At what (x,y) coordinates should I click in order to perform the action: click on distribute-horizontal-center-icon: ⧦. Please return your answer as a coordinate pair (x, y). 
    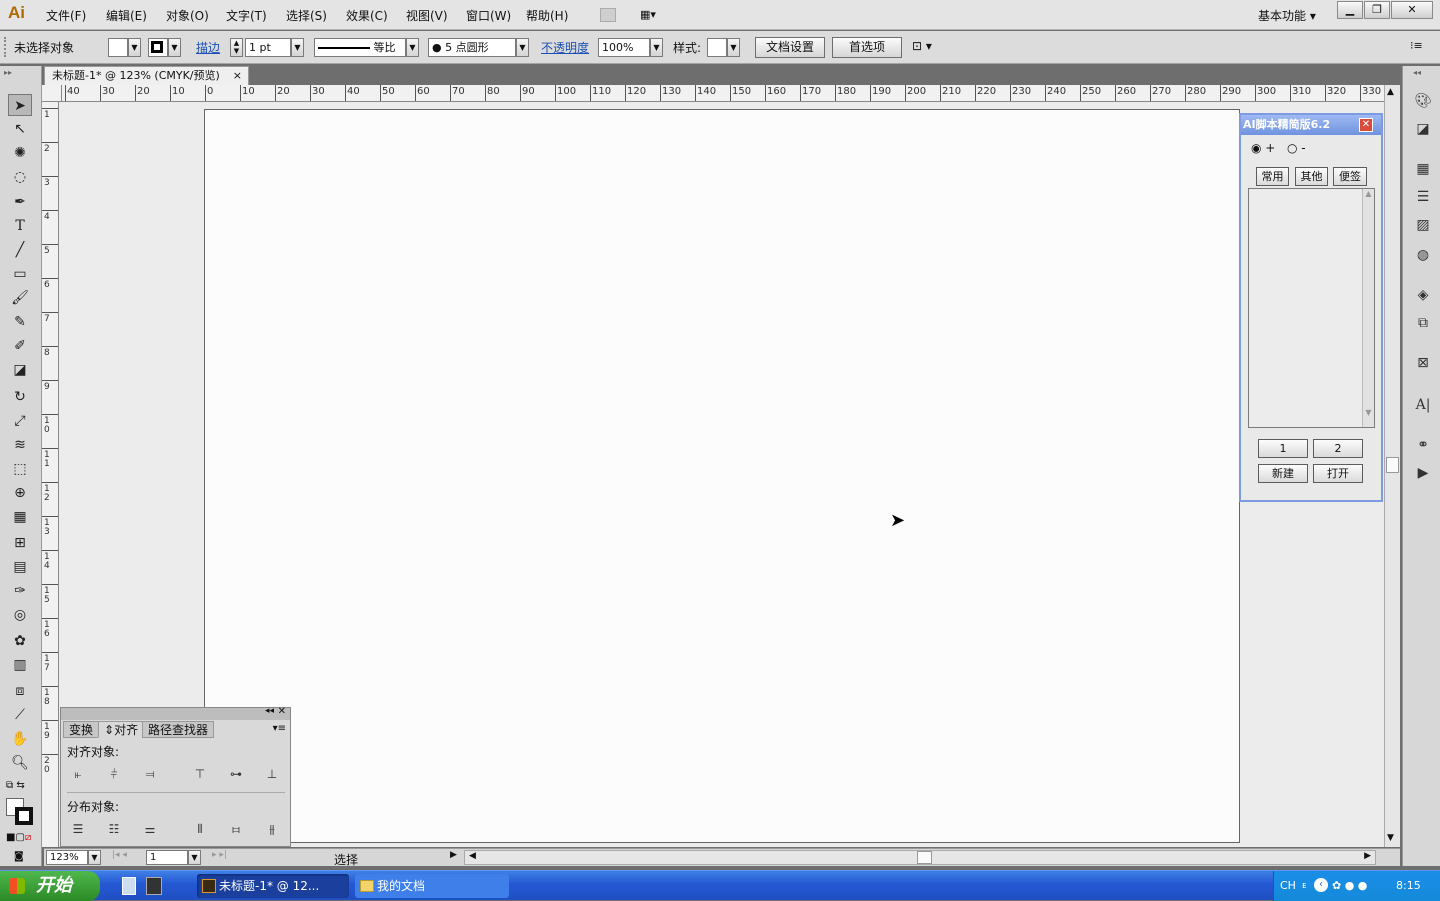
    Looking at the image, I should click on (236, 829).